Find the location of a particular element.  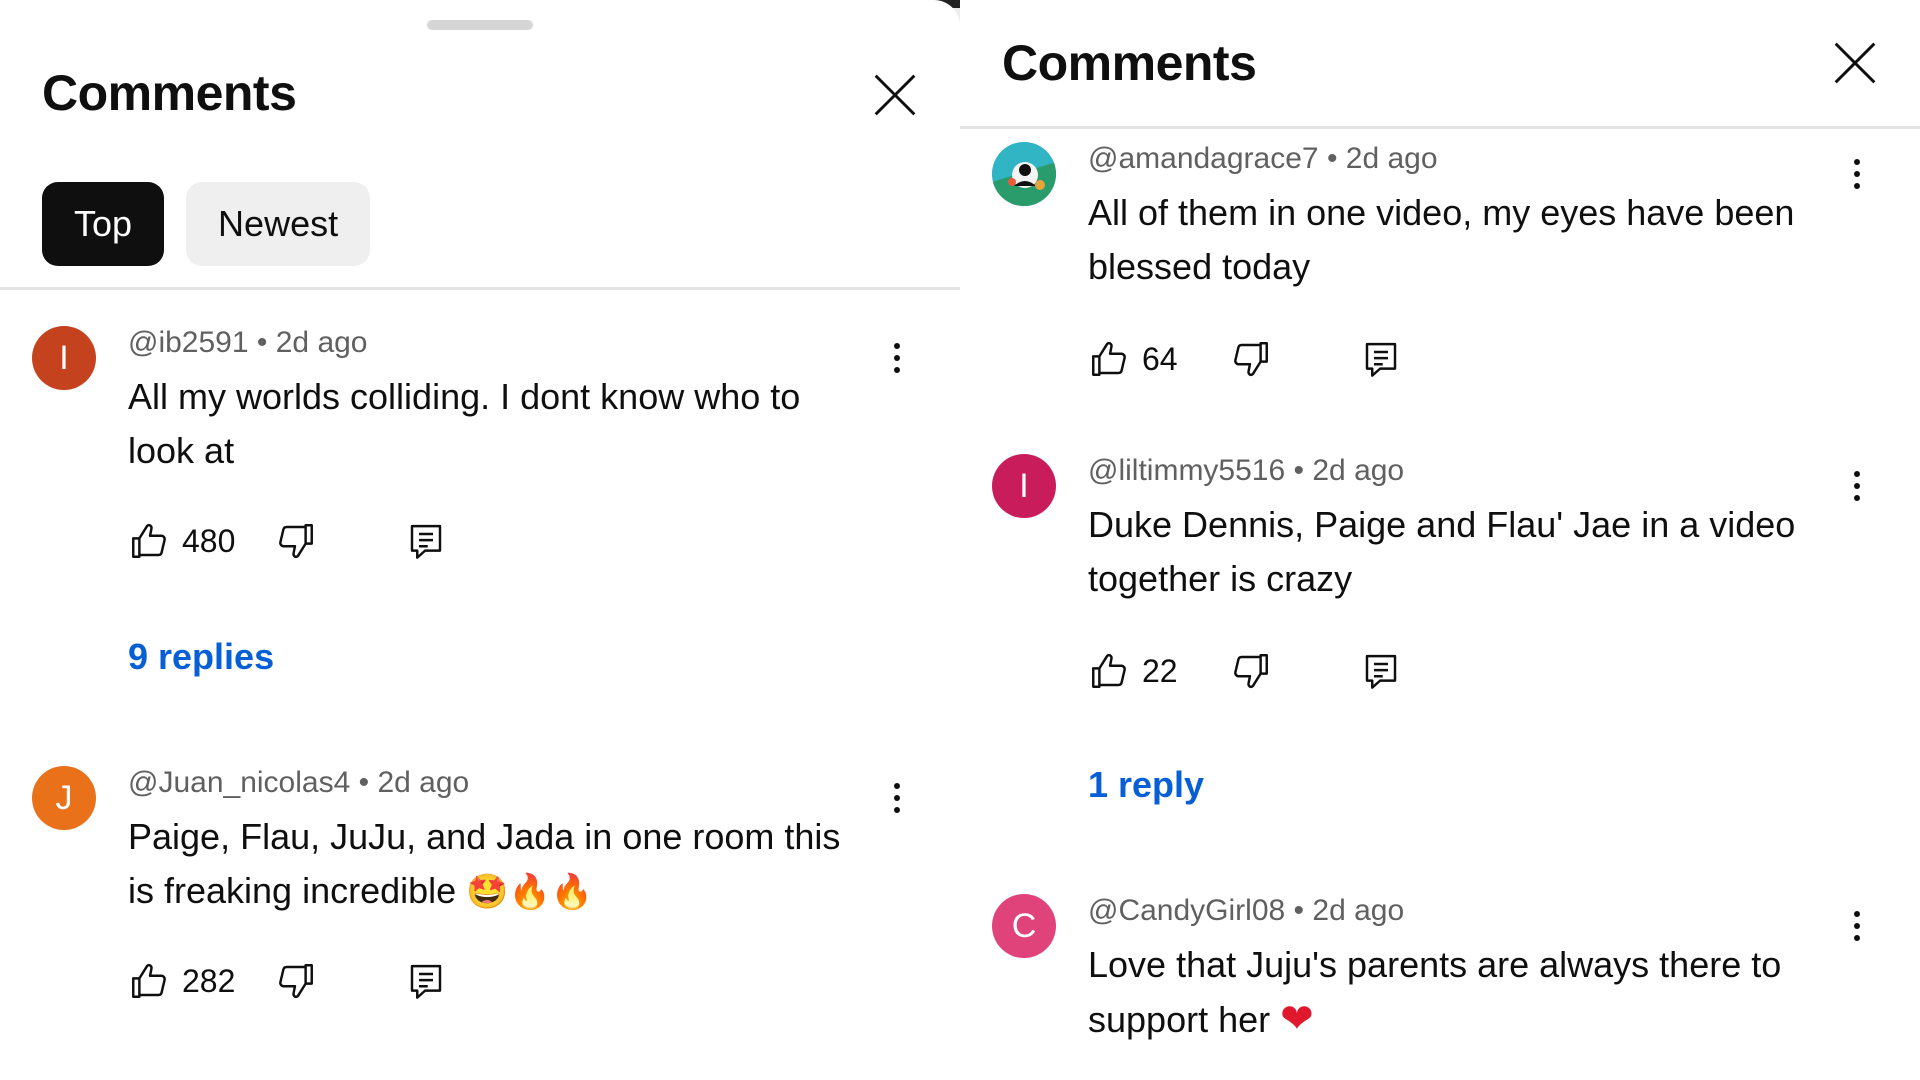

comment-meta: @Juan_nicolas4 • 2d ago is located at coordinates (298, 783).